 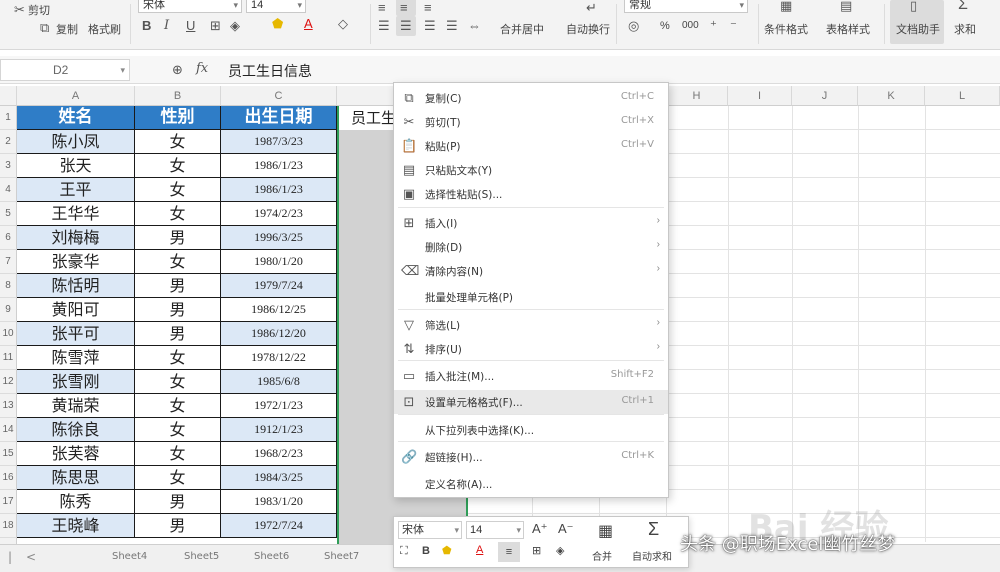 What do you see at coordinates (962, 96) in the screenshot?
I see `column-header-l: L` at bounding box center [962, 96].